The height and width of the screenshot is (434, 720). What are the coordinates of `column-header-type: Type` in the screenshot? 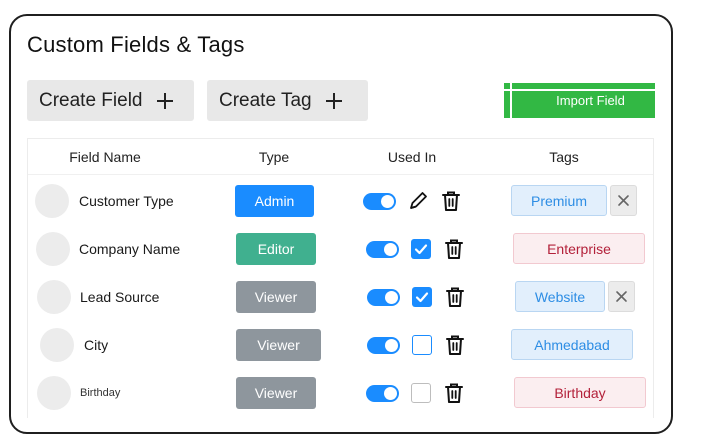 It's located at (274, 157).